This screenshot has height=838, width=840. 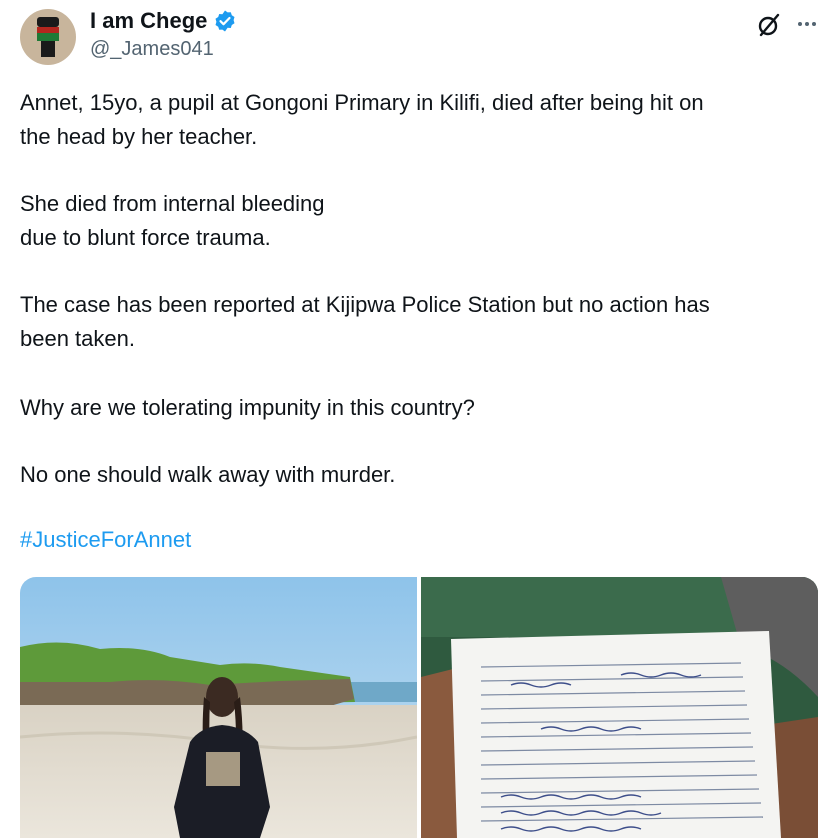 I want to click on tweet-line: due to blunt force trauma., so click(x=145, y=237).